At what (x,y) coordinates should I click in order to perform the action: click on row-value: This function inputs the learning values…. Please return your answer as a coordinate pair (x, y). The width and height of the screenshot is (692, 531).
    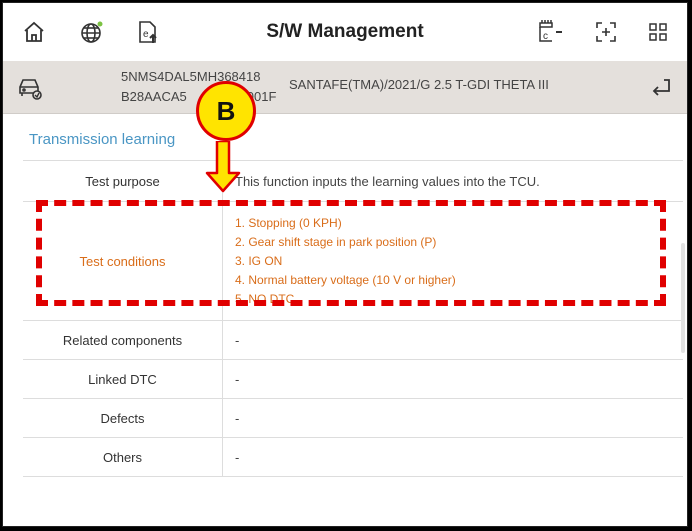
    Looking at the image, I should click on (387, 181).